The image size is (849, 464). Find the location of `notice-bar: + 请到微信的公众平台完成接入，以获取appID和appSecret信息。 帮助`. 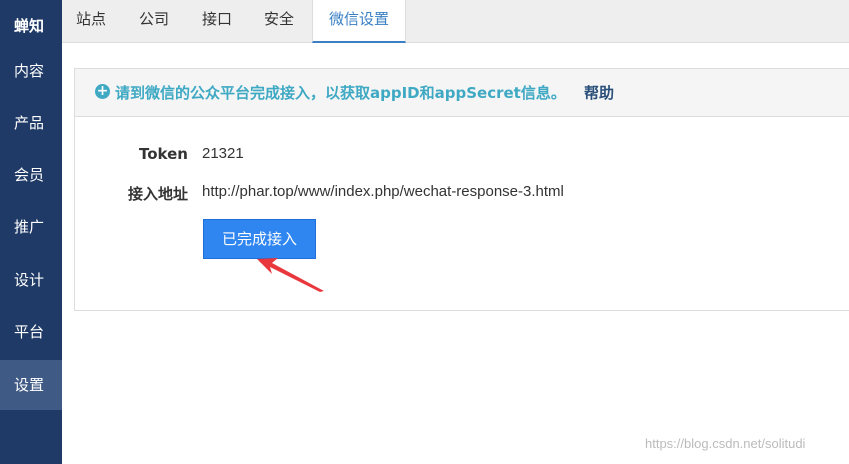

notice-bar: + 请到微信的公众平台完成接入，以获取appID和appSecret信息。 帮助 is located at coordinates (462, 93).